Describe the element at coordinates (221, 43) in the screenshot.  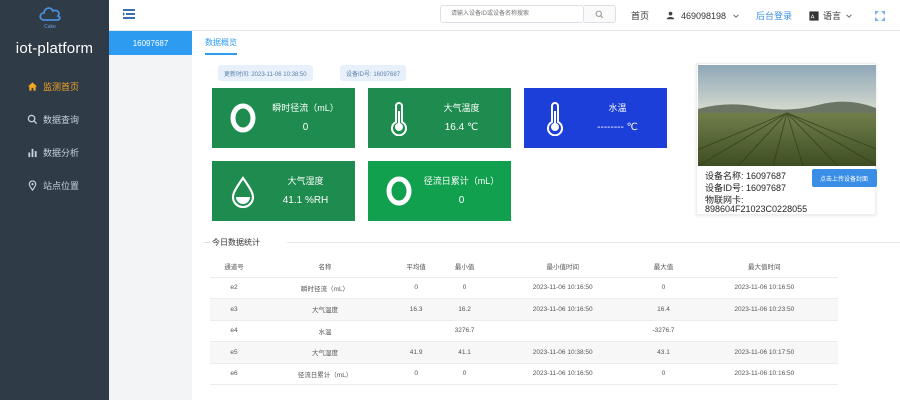
I see `tab-overview: 数据概览` at that location.